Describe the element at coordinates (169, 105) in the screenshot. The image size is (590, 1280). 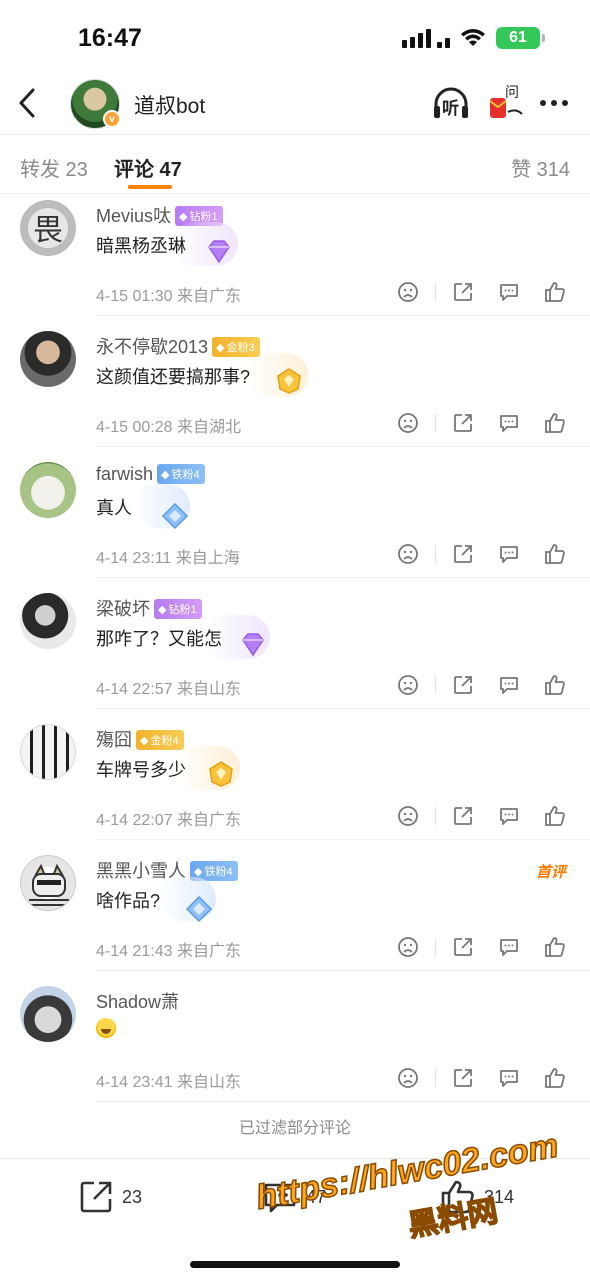
I see `author-name: 道叔bot` at that location.